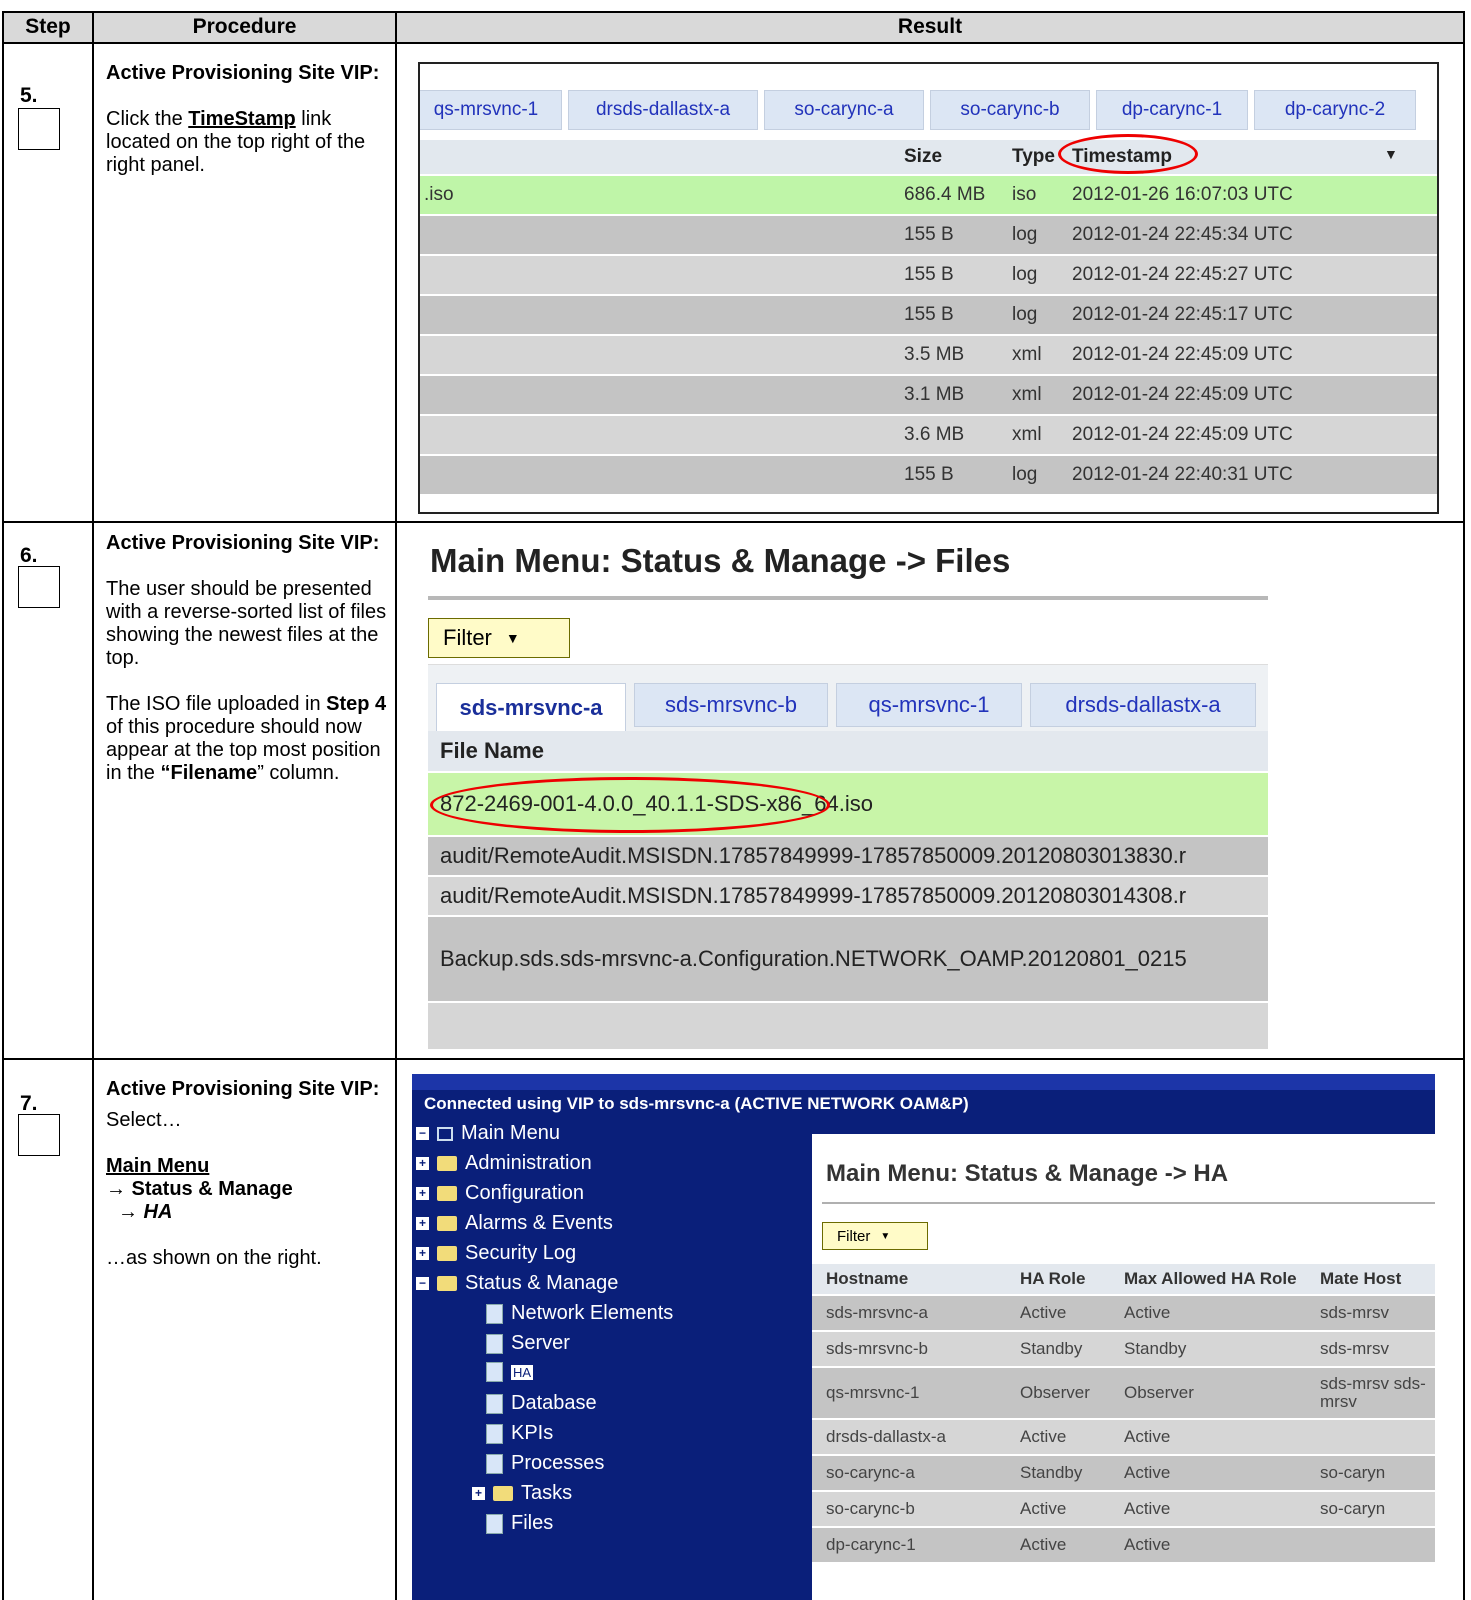 This screenshot has height=1600, width=1471. Describe the element at coordinates (531, 707) in the screenshot. I see `server-tab: sds-mrsvnc-a` at that location.